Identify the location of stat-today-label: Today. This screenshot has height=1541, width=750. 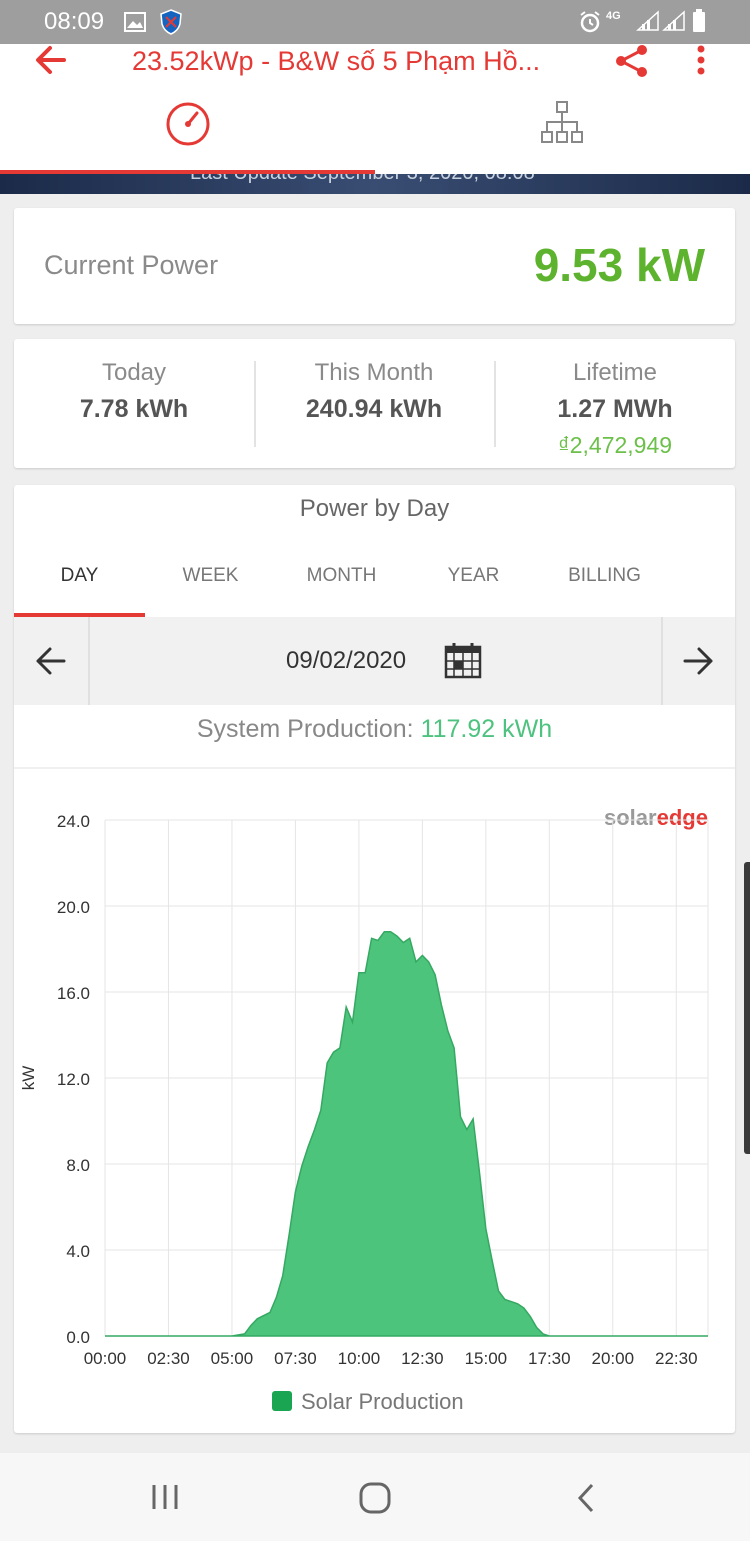
(134, 372).